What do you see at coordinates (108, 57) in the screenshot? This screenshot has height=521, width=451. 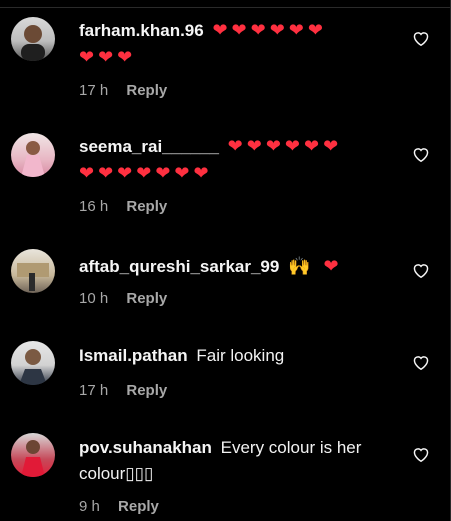 I see `heart-emojis: ❤❤❤` at bounding box center [108, 57].